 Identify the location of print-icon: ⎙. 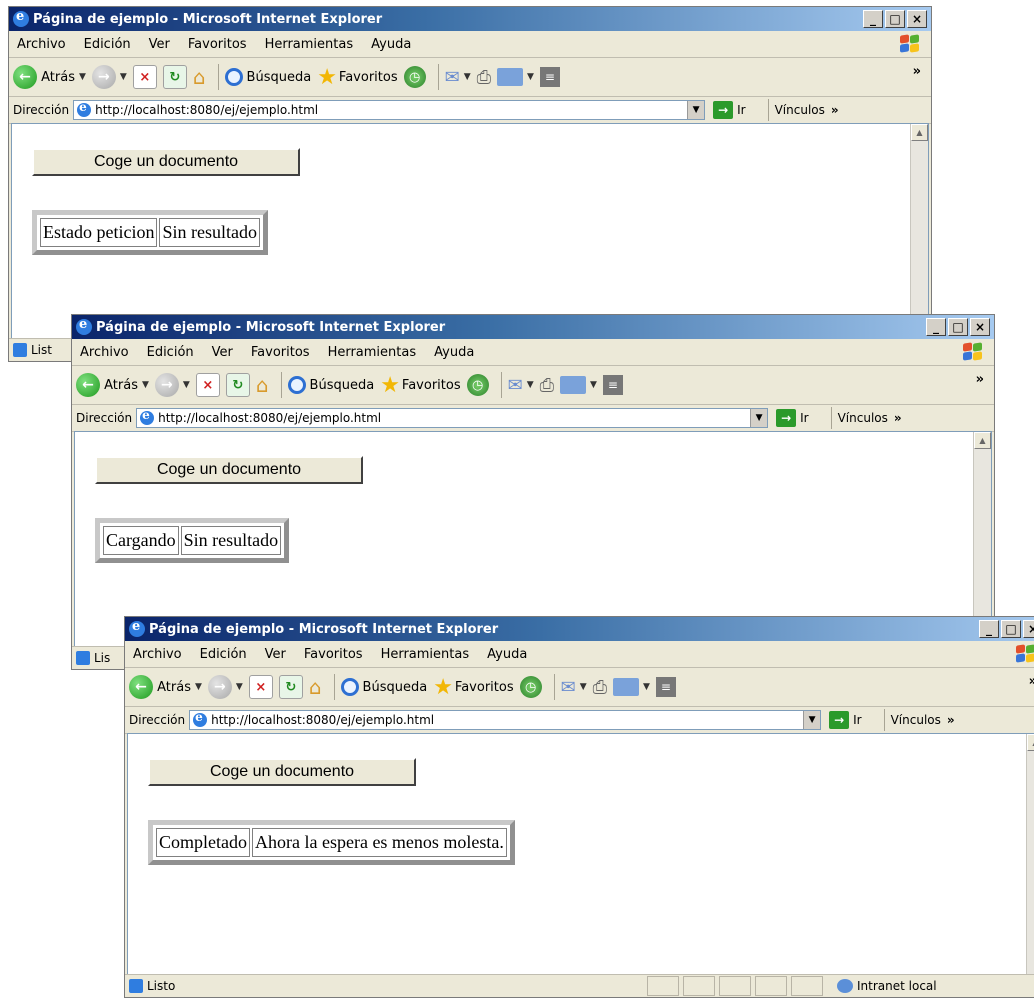
(547, 385).